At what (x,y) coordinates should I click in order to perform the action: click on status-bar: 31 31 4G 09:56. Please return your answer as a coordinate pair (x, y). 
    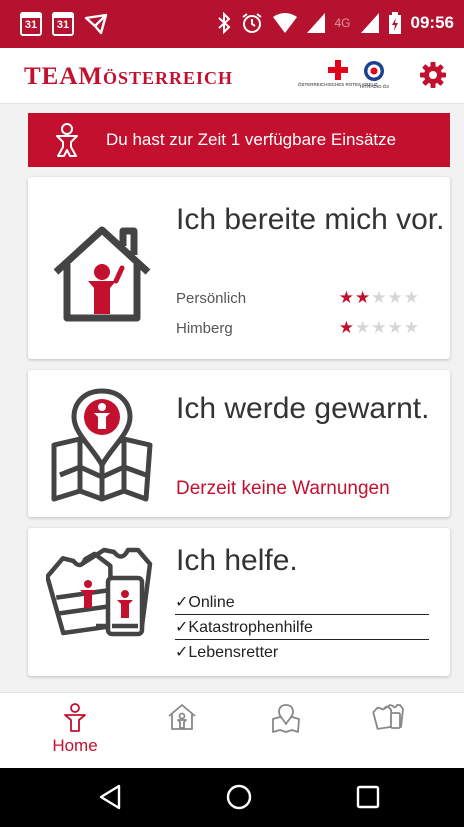
    Looking at the image, I should click on (232, 24).